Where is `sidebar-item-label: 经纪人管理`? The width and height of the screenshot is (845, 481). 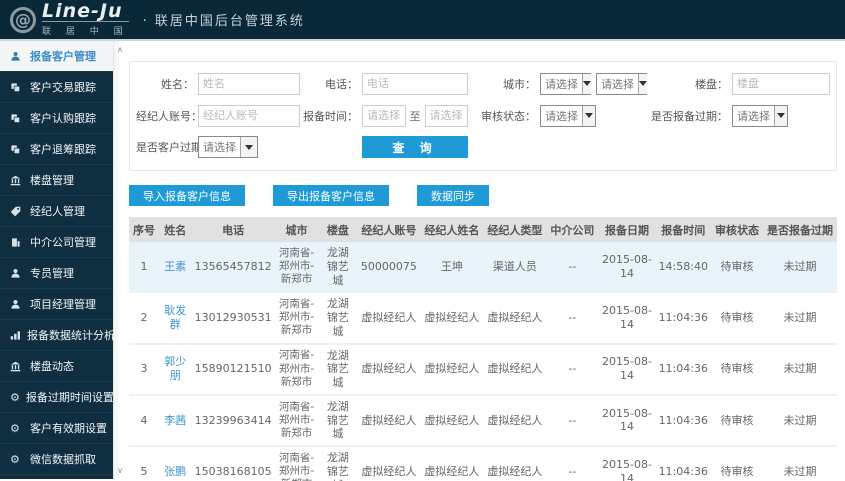
sidebar-item-label: 经纪人管理 is located at coordinates (57, 211).